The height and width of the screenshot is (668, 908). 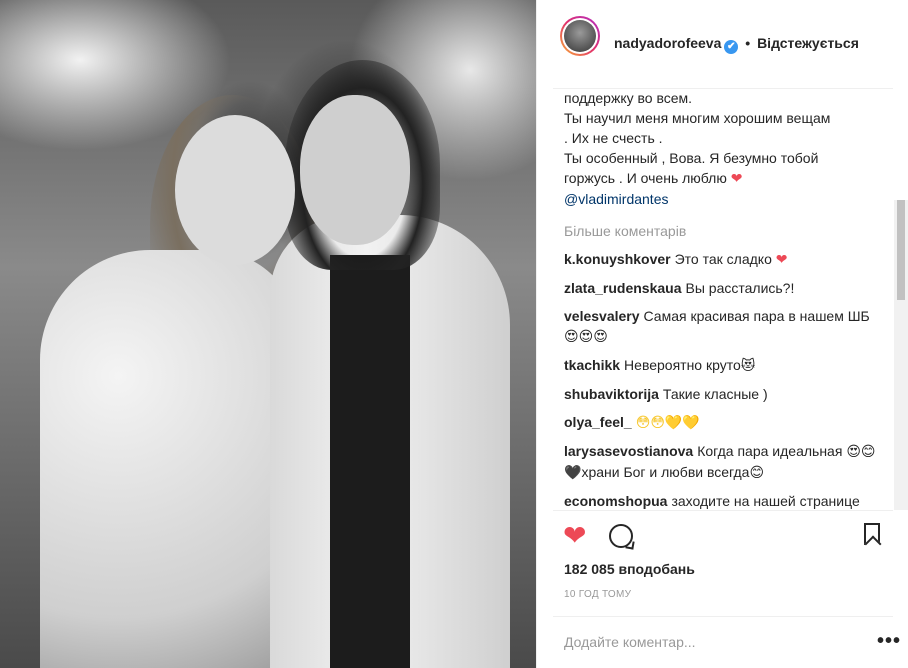 What do you see at coordinates (721, 422) in the screenshot?
I see `comment-item: olya_feel_ 😳😳💛💛` at bounding box center [721, 422].